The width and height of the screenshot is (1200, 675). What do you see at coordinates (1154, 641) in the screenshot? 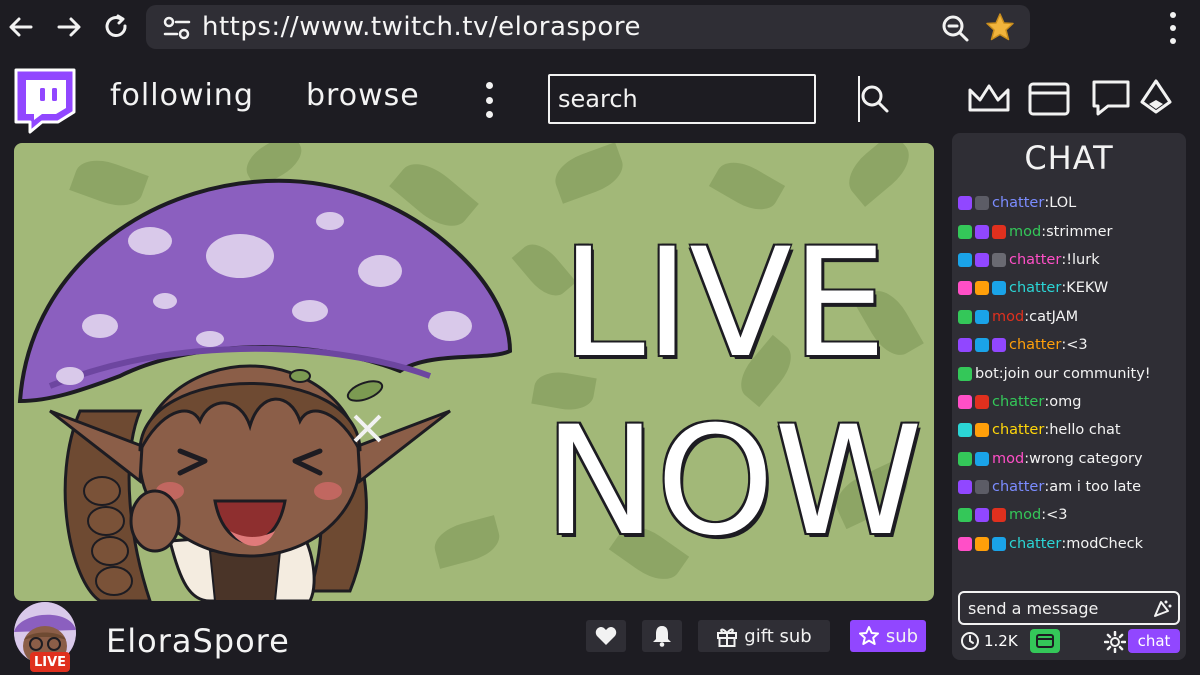
I see `chat-send-button: chat` at bounding box center [1154, 641].